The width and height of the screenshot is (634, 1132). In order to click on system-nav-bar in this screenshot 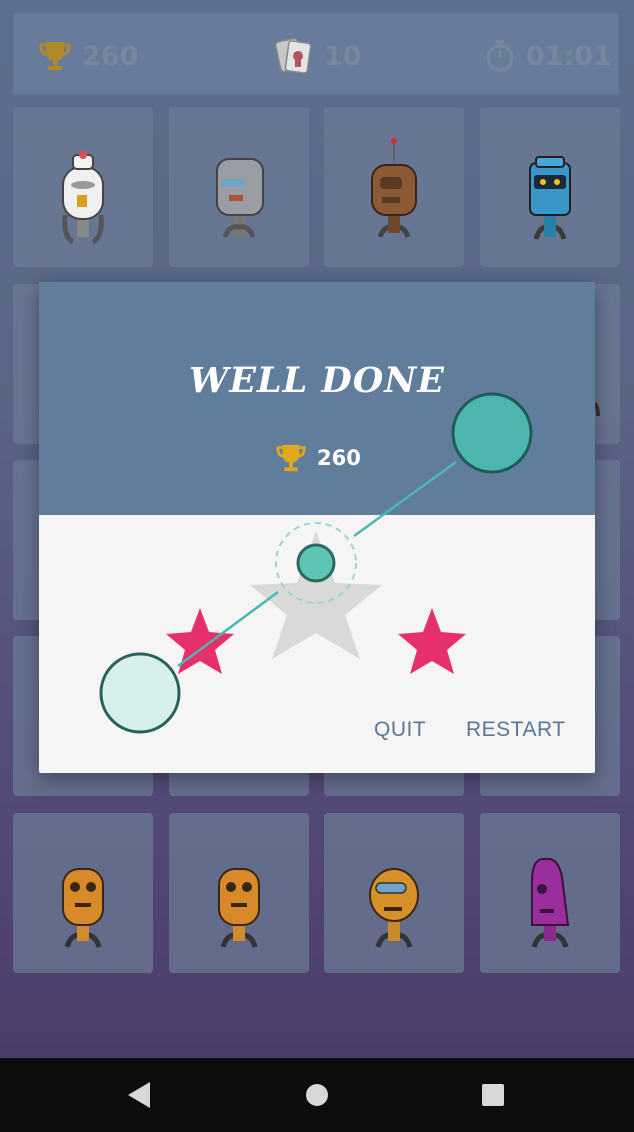, I will do `click(317, 1095)`.